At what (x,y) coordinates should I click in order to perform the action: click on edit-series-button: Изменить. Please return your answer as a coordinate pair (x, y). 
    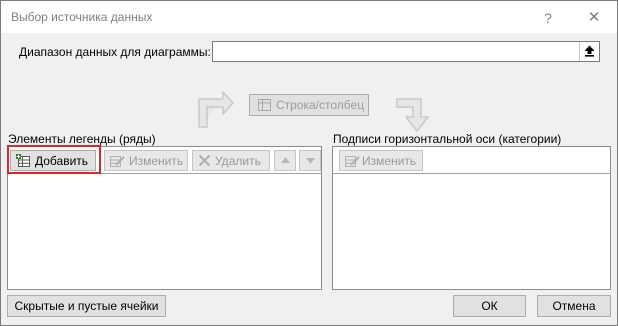
    Looking at the image, I should click on (146, 160).